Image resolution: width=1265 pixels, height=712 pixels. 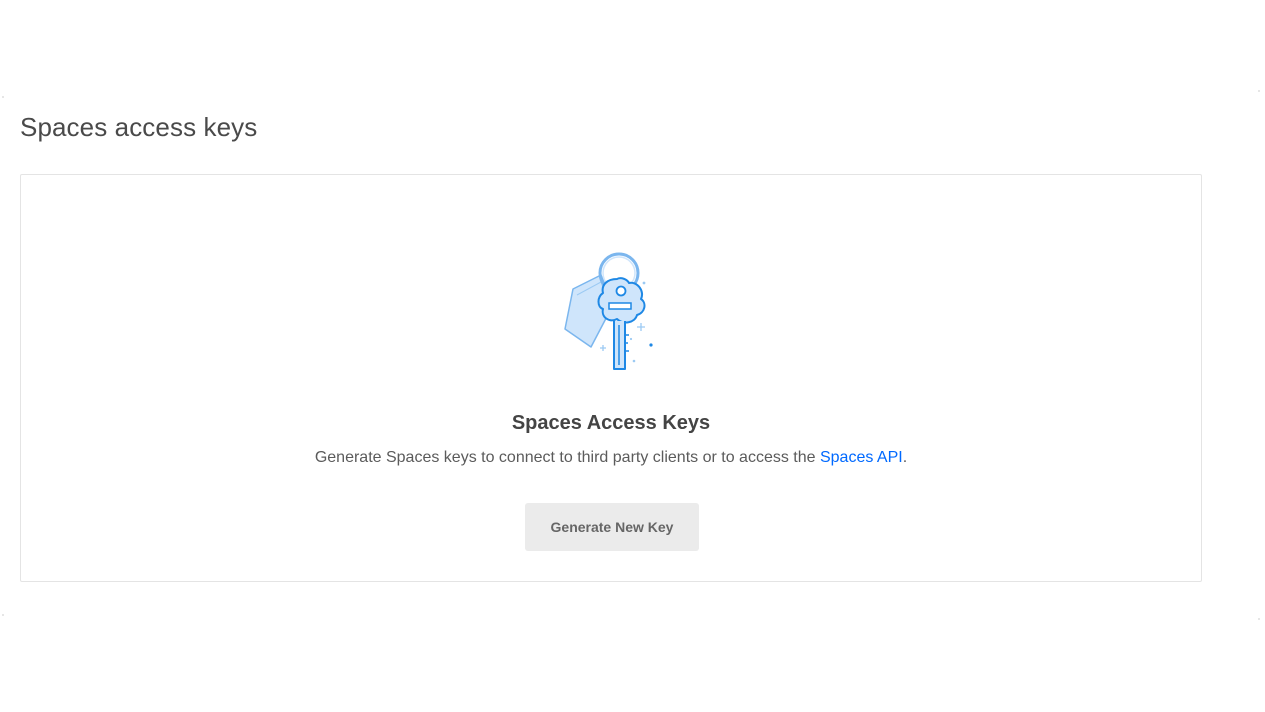 I want to click on page-title: Spaces access keys, so click(x=139, y=127).